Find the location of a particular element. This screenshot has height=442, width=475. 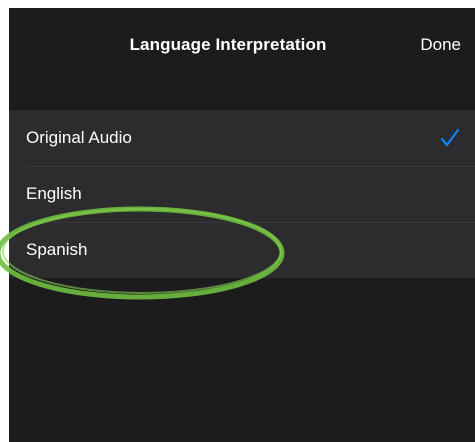

language-option-english: English is located at coordinates (242, 194).